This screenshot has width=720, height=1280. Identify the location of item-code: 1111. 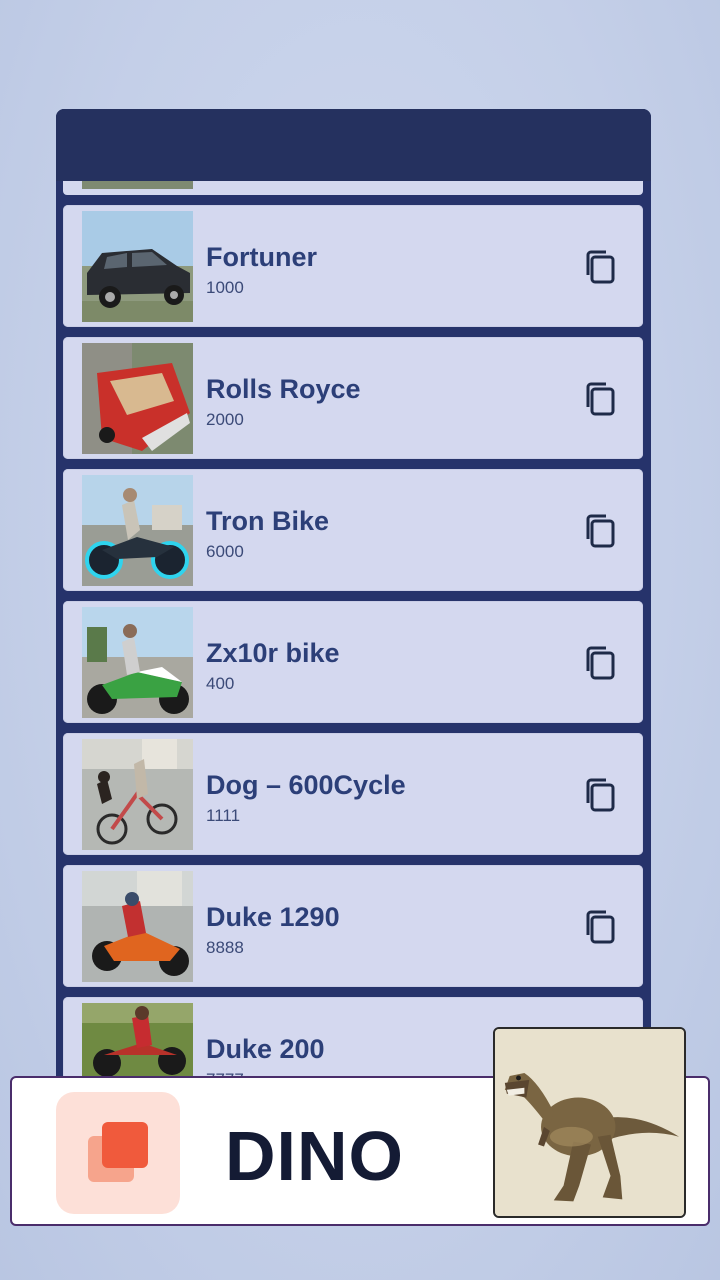
(223, 815).